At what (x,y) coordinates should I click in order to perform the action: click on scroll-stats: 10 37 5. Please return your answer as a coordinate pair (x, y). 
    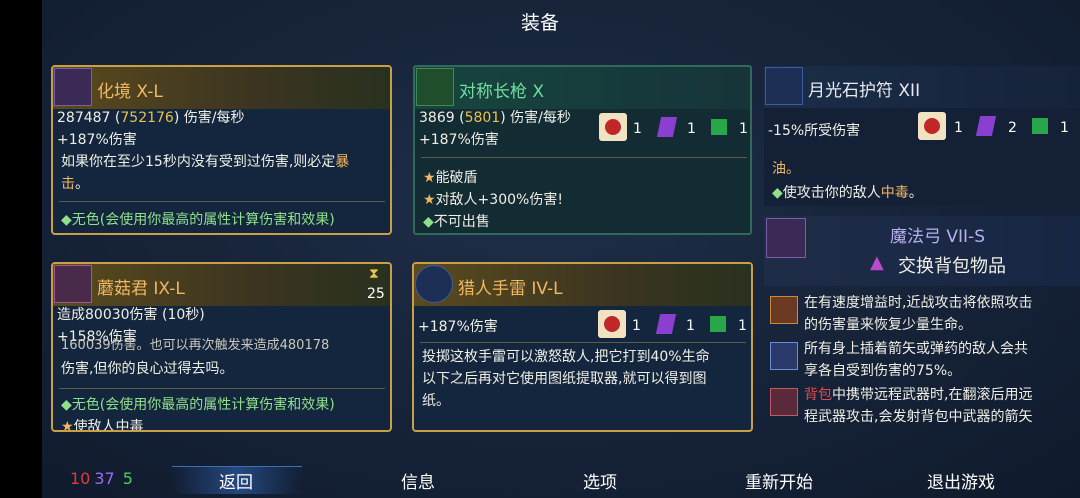
    Looking at the image, I should click on (101, 478).